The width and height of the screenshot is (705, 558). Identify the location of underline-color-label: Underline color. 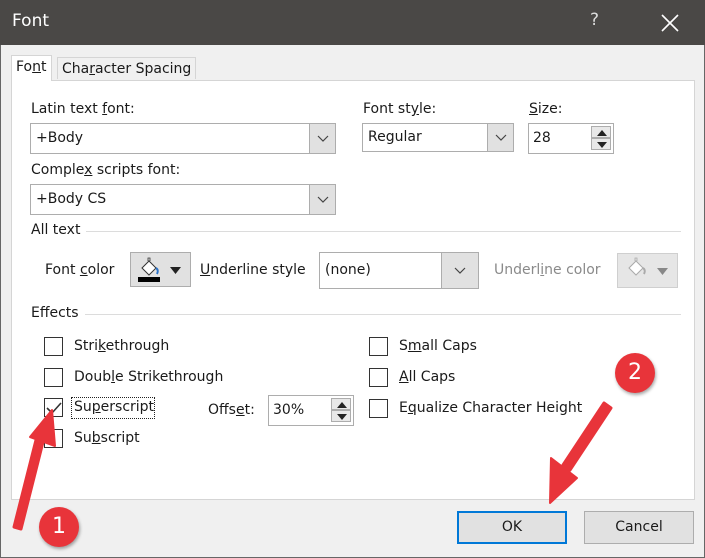
(547, 270).